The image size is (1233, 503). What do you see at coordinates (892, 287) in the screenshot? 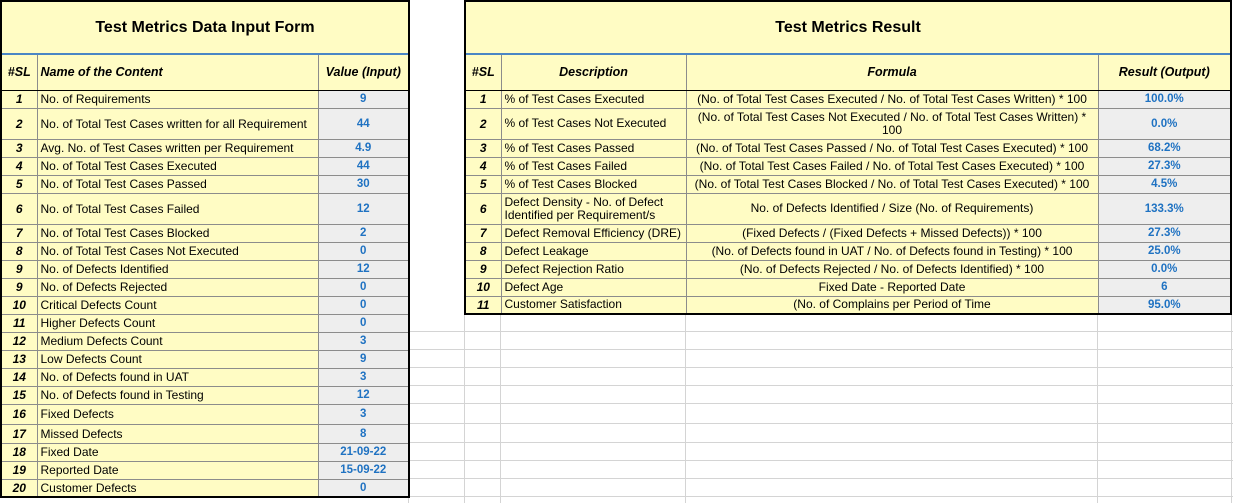
I see `row-formula: Fixed Date - Reported Date` at bounding box center [892, 287].